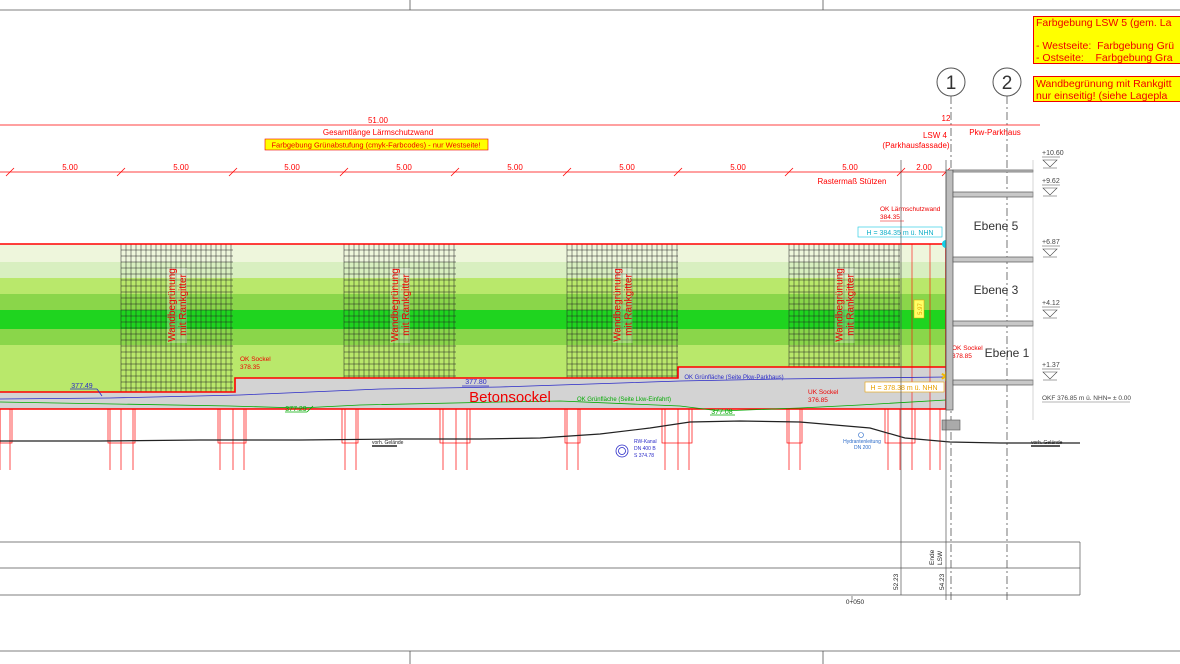  What do you see at coordinates (1105, 46) in the screenshot?
I see `west-note: - Westseite: Farbgebung Grü` at bounding box center [1105, 46].